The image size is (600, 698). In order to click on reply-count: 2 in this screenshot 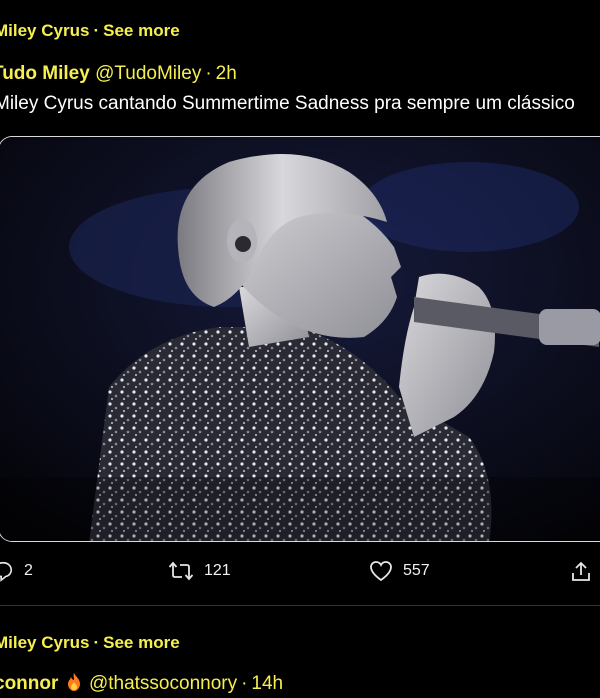, I will do `click(28, 570)`.